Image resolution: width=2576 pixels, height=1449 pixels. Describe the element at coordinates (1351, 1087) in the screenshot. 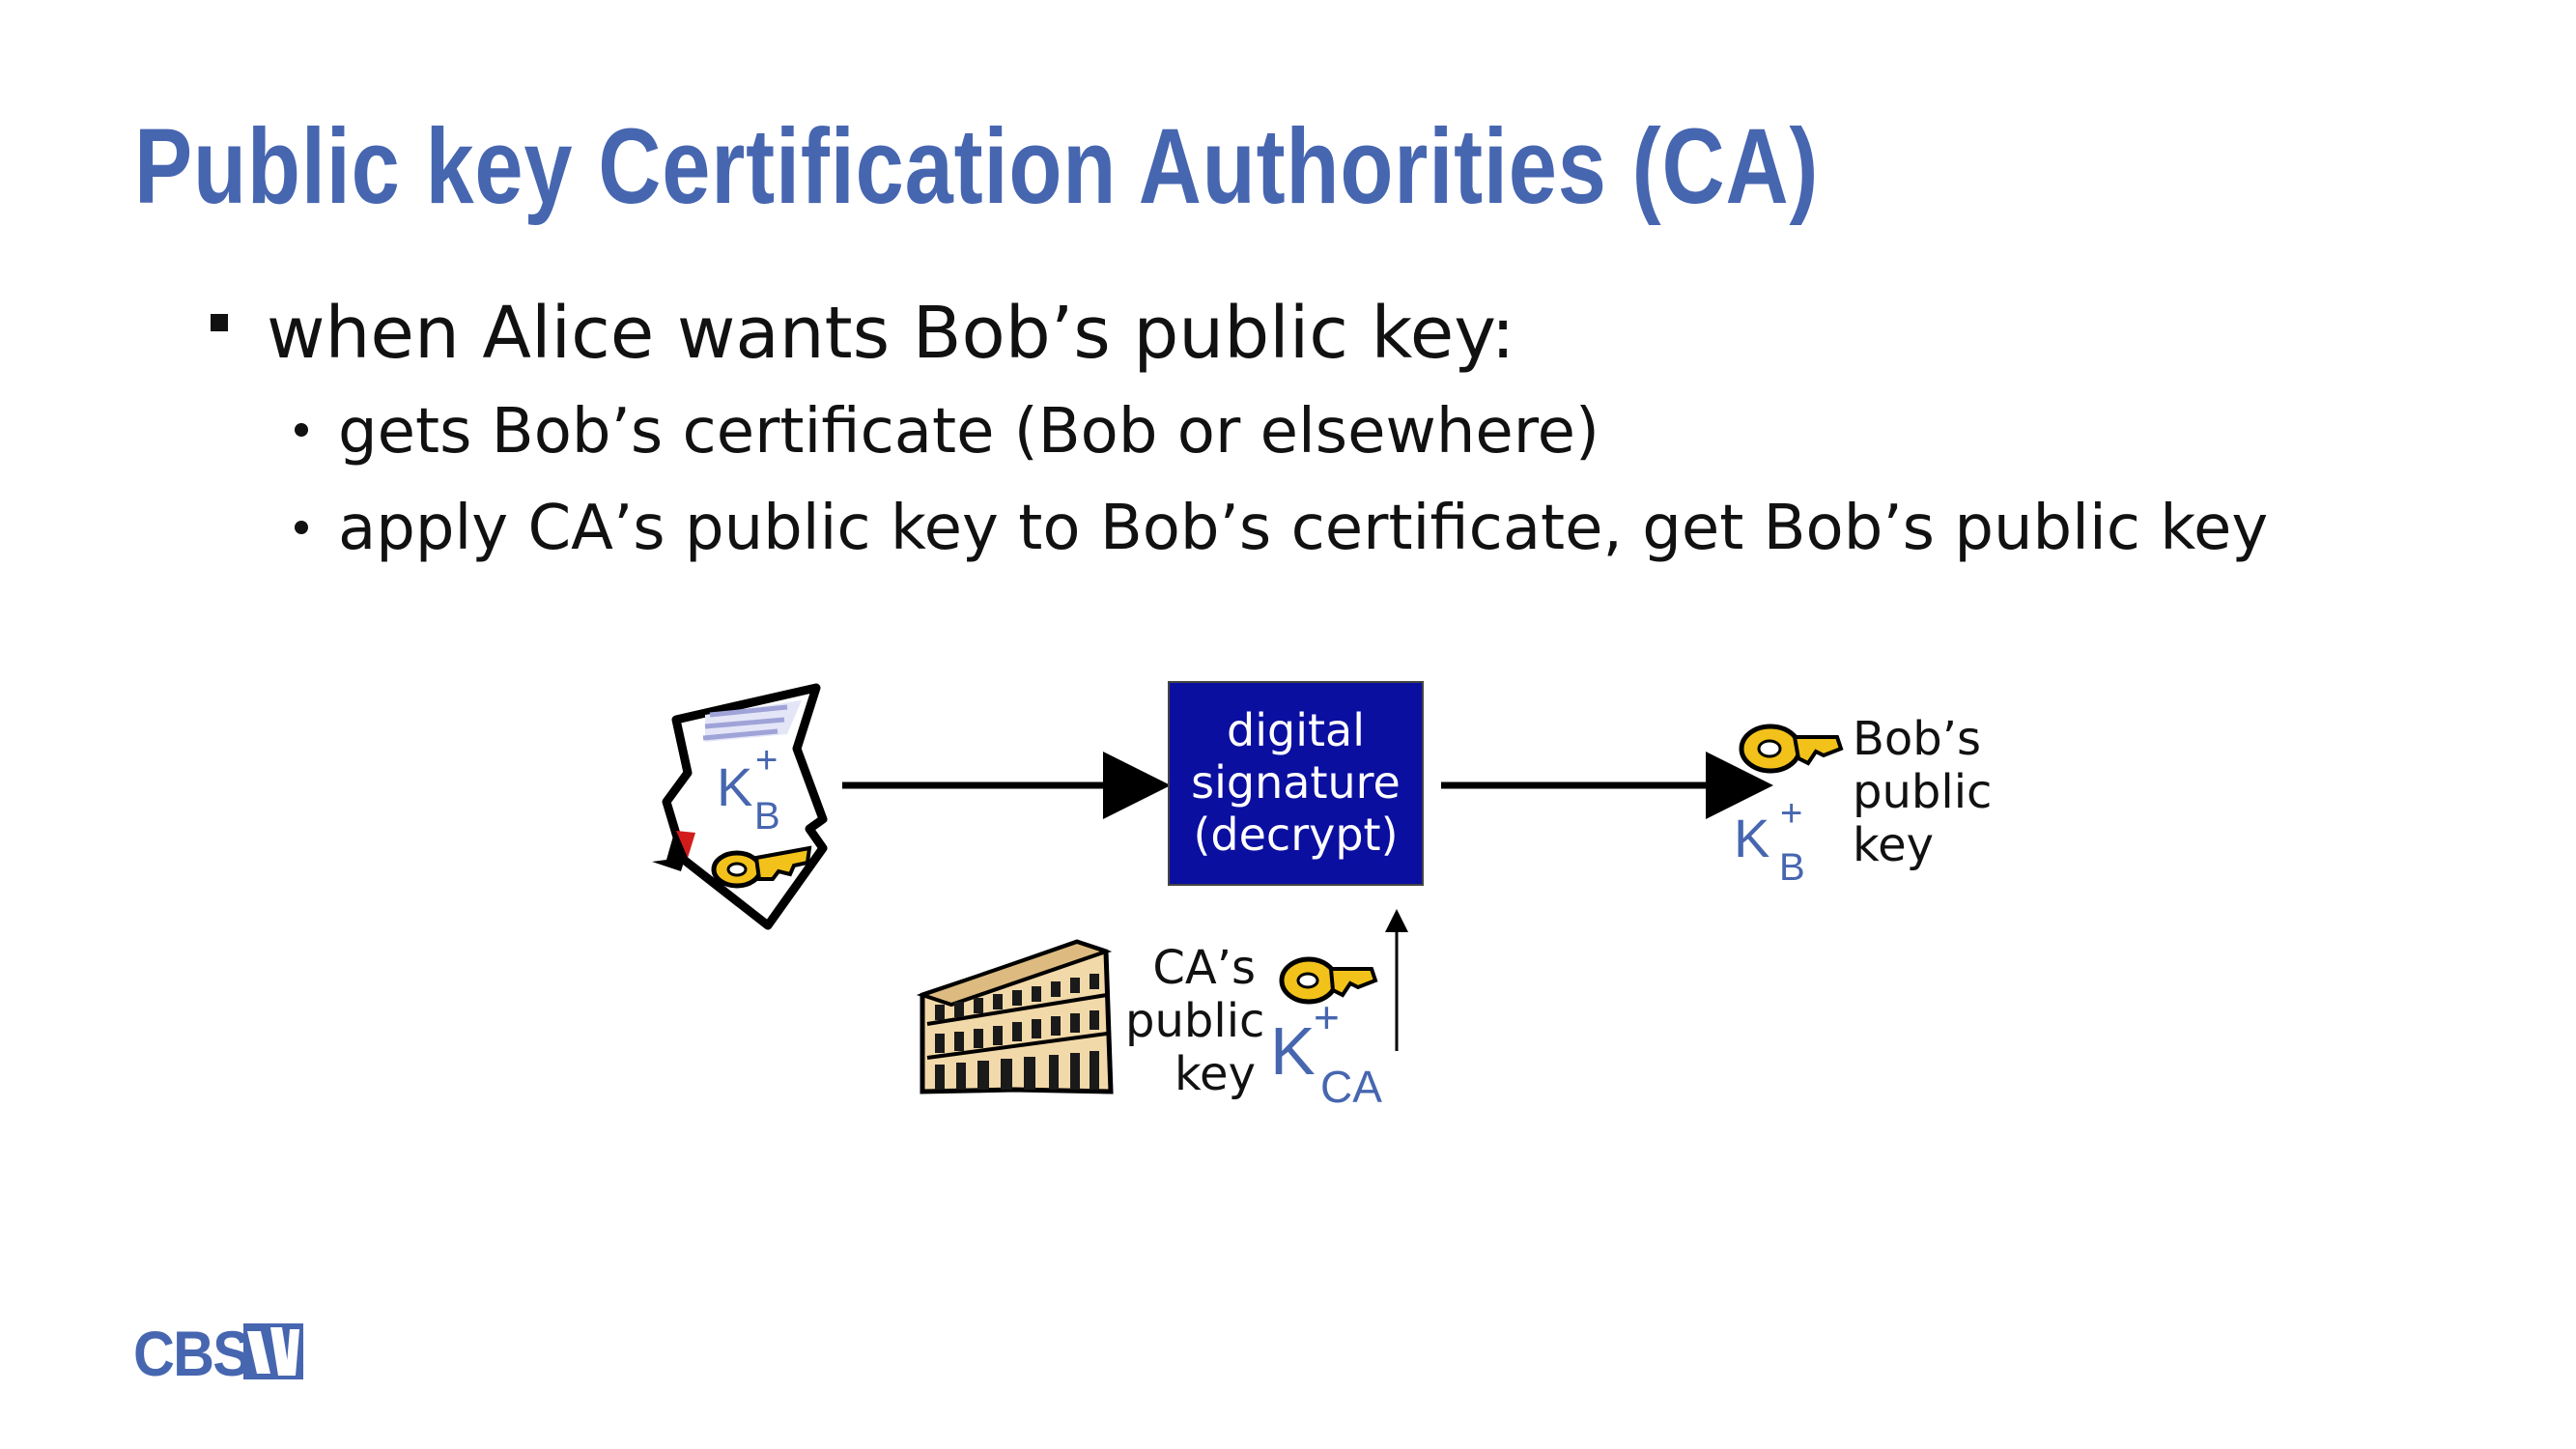

I see `ca-key-sub: CA` at that location.